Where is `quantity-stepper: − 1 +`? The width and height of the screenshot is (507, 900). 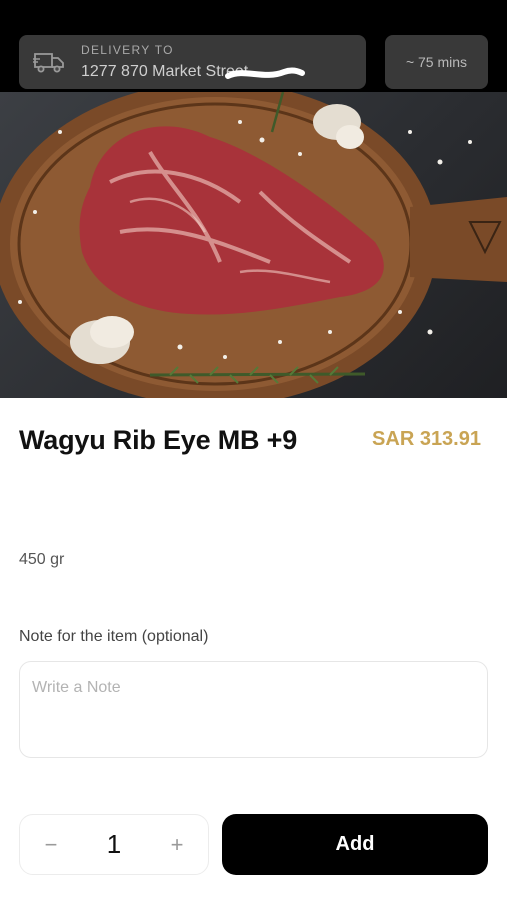 quantity-stepper: − 1 + is located at coordinates (114, 844).